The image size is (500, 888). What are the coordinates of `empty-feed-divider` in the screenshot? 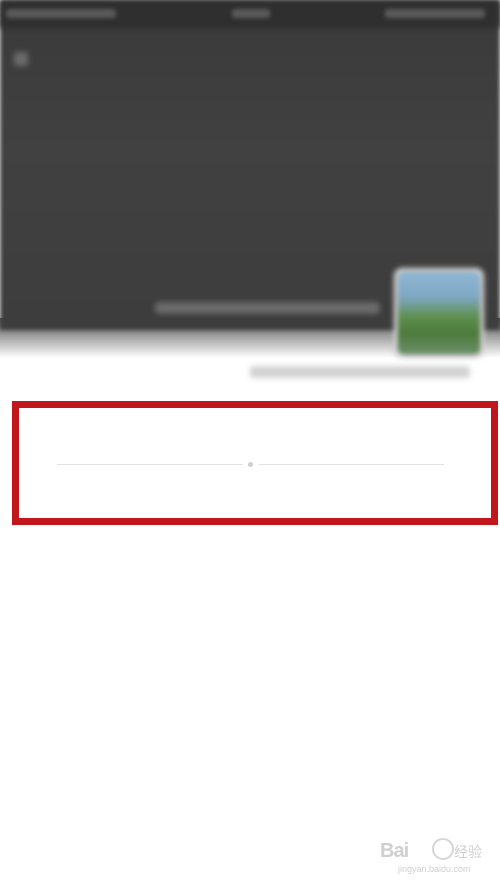 It's located at (250, 464).